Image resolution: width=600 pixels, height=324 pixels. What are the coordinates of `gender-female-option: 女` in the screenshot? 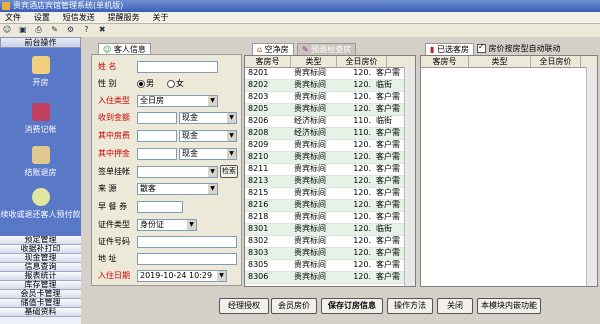 It's located at (175, 84).